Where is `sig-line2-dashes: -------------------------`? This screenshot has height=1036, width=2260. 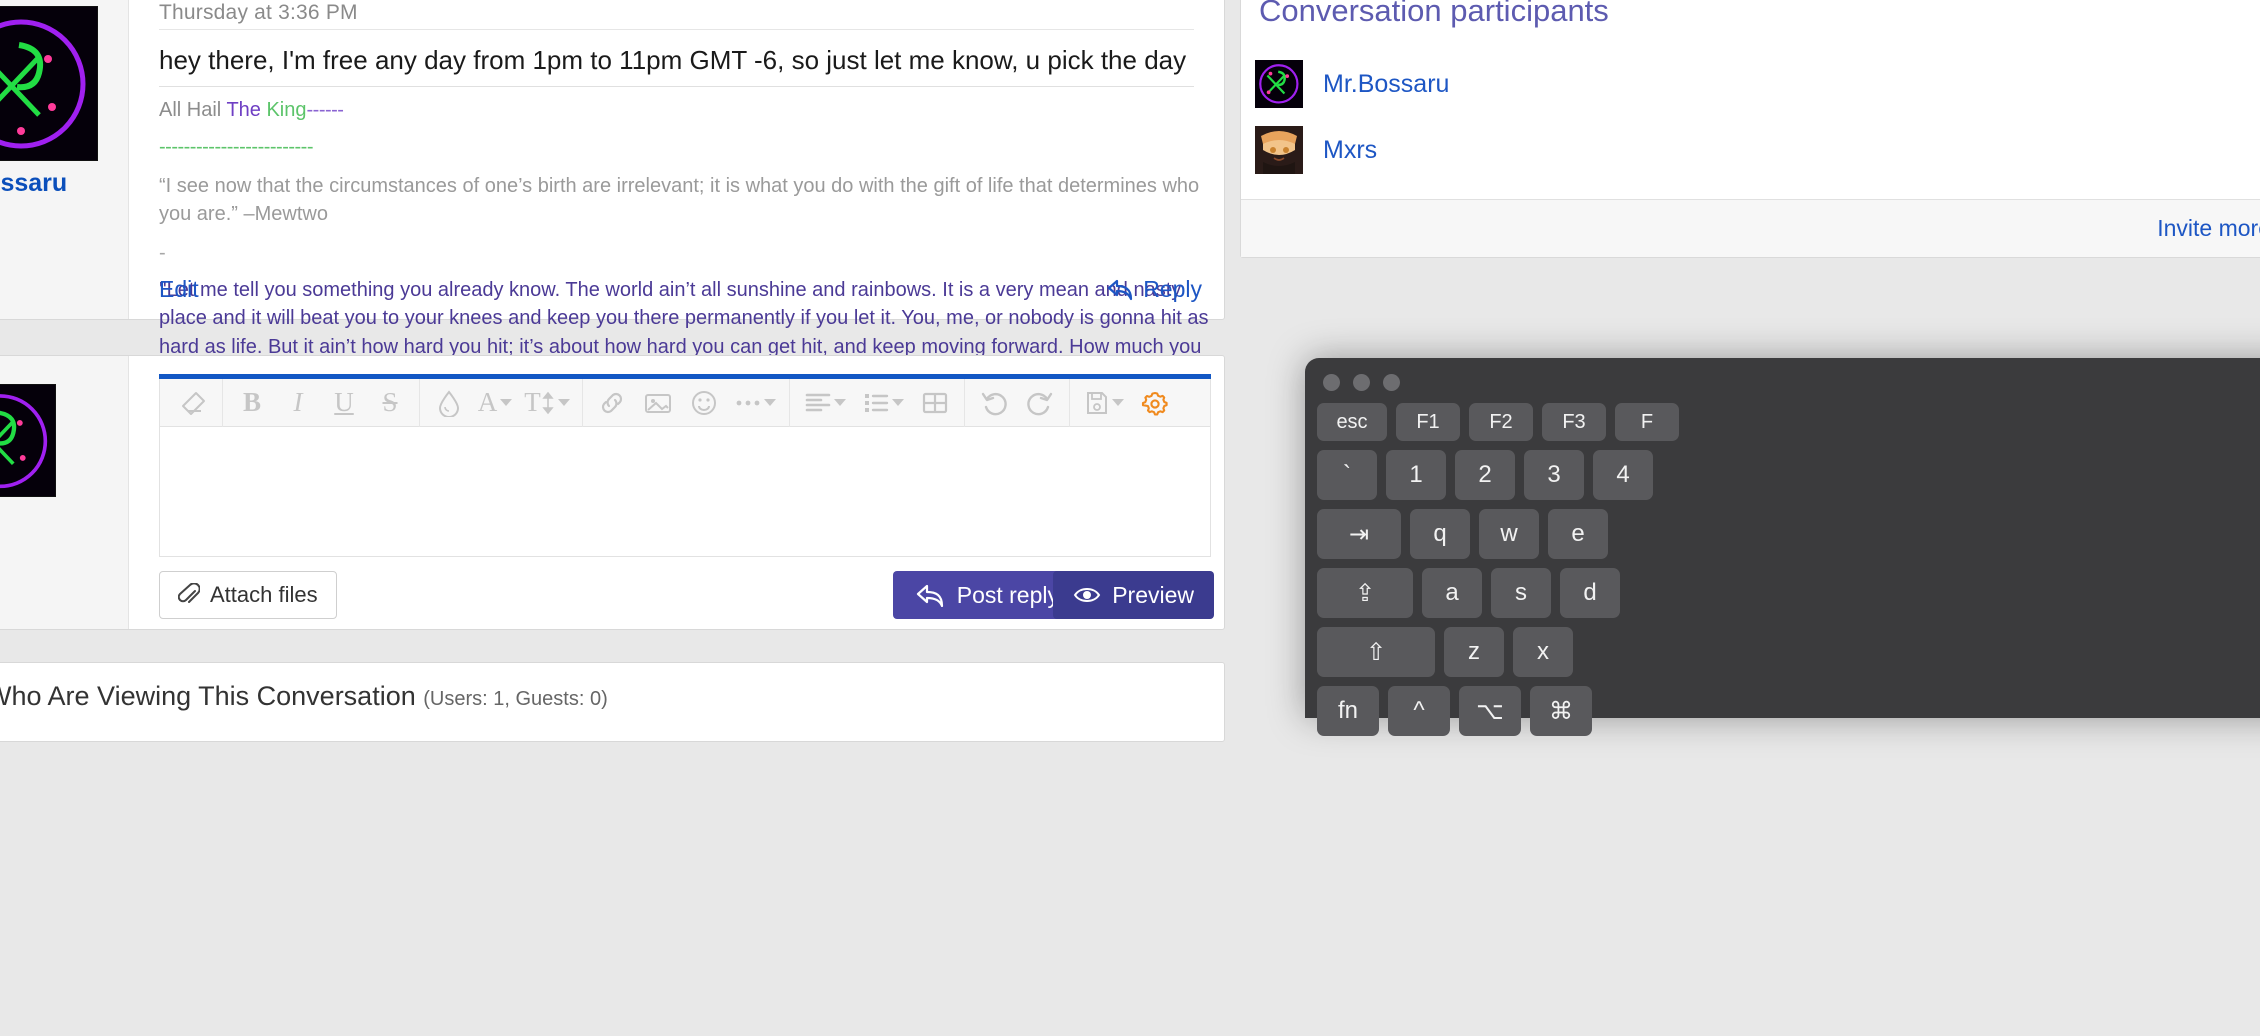
sig-line2-dashes: ------------------------- is located at coordinates (236, 147).